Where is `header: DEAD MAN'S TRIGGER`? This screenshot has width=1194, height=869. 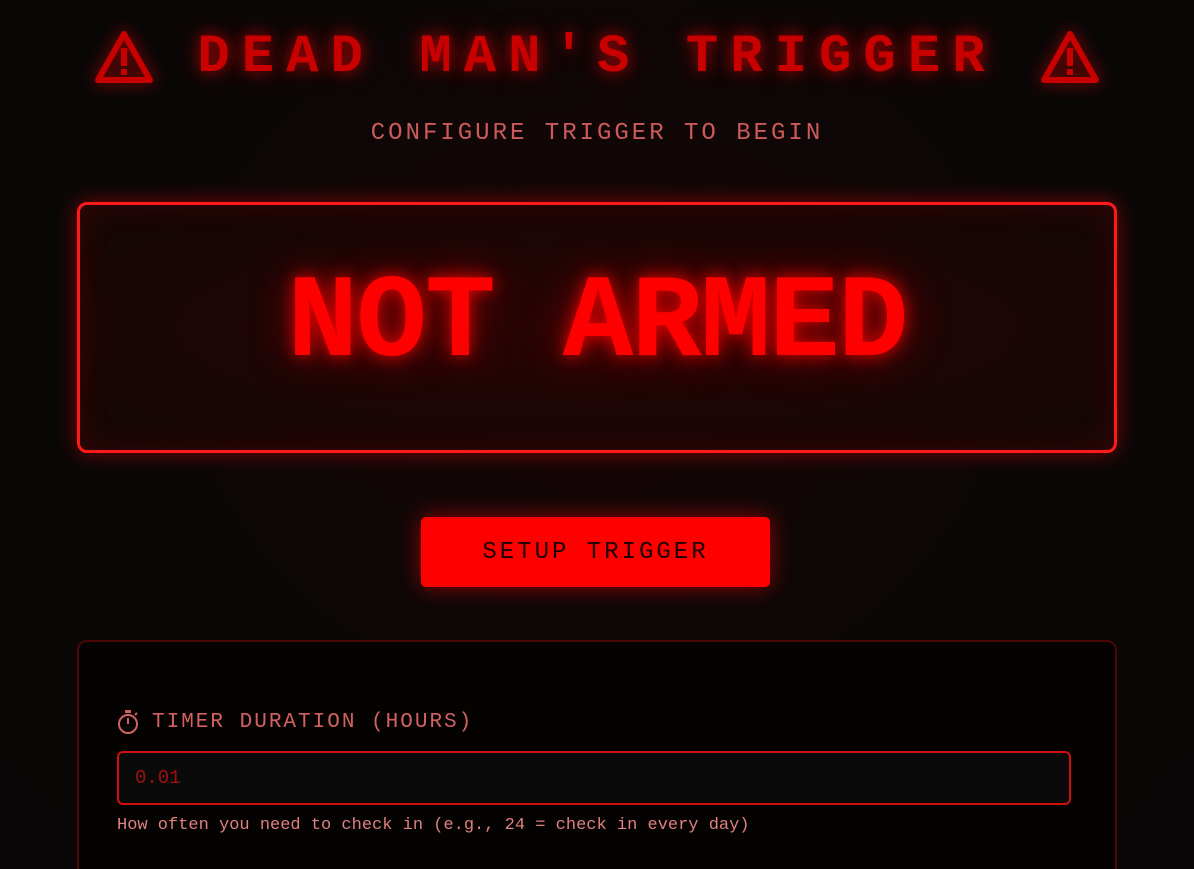
header: DEAD MAN'S TRIGGER is located at coordinates (597, 57).